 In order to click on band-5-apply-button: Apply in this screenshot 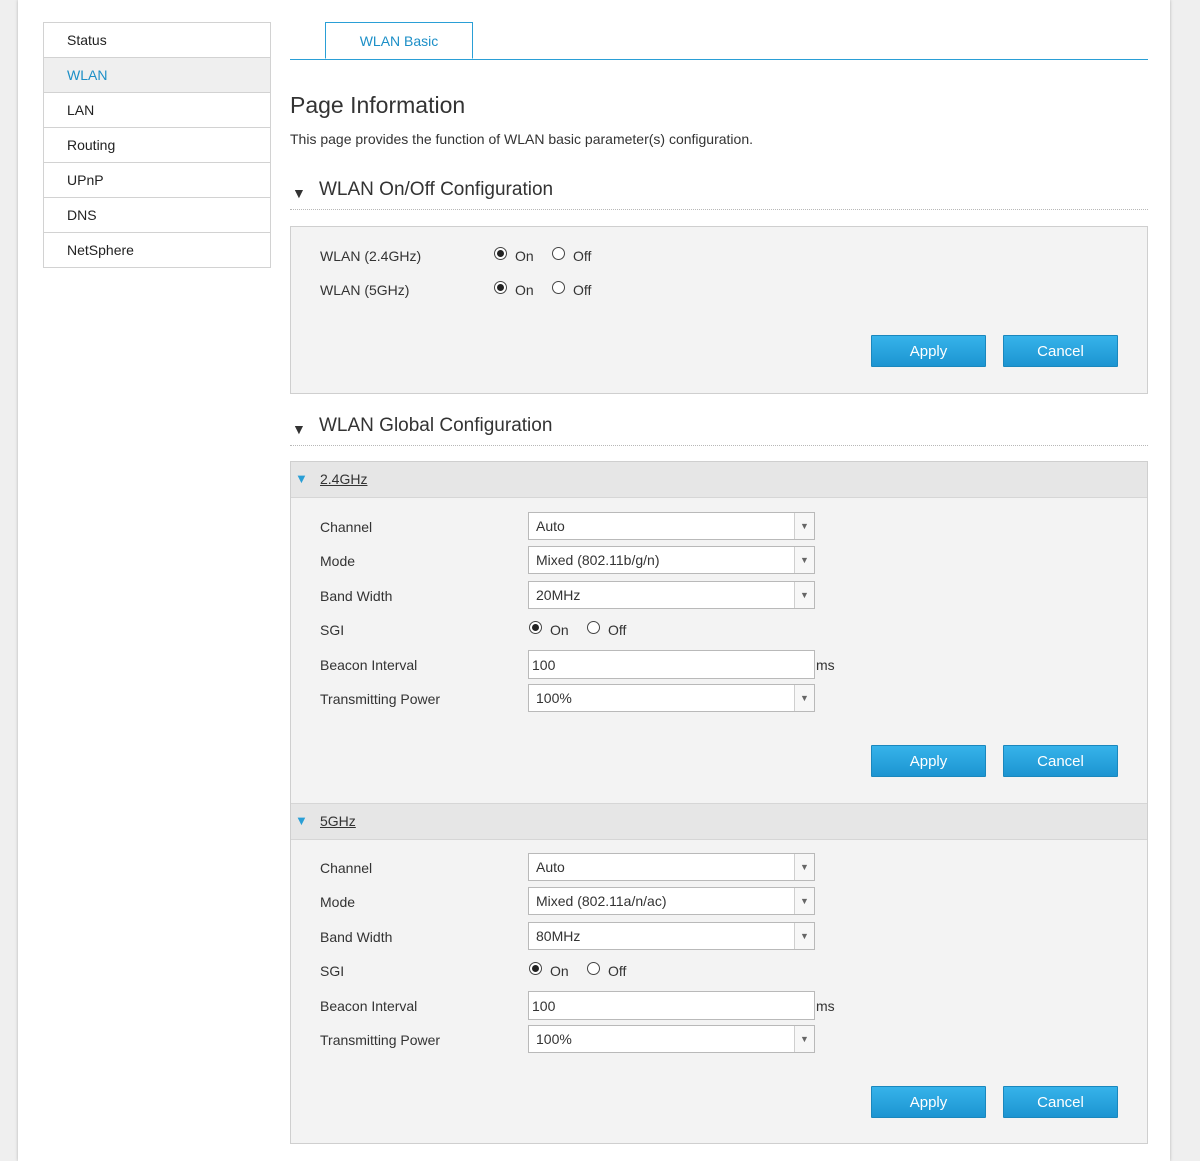, I will do `click(928, 1102)`.